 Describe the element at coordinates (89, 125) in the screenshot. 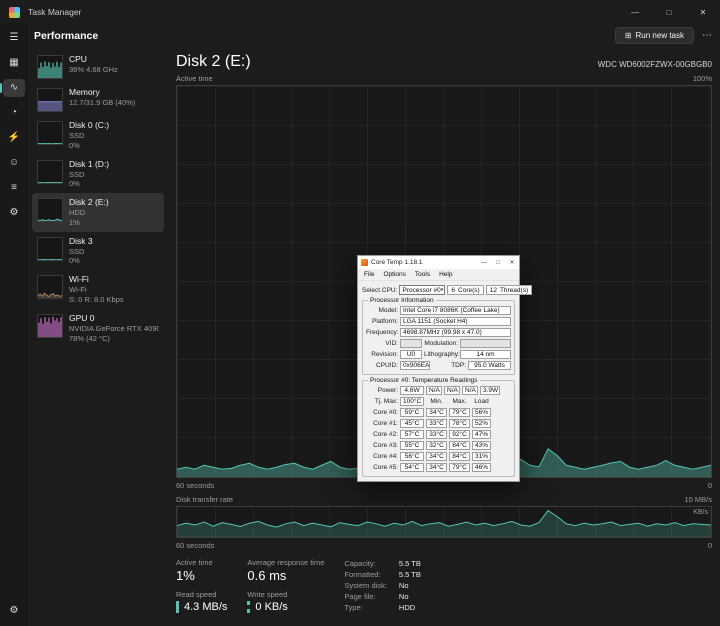

I see `sidebar-item-title: Disk 0 (C:)` at that location.